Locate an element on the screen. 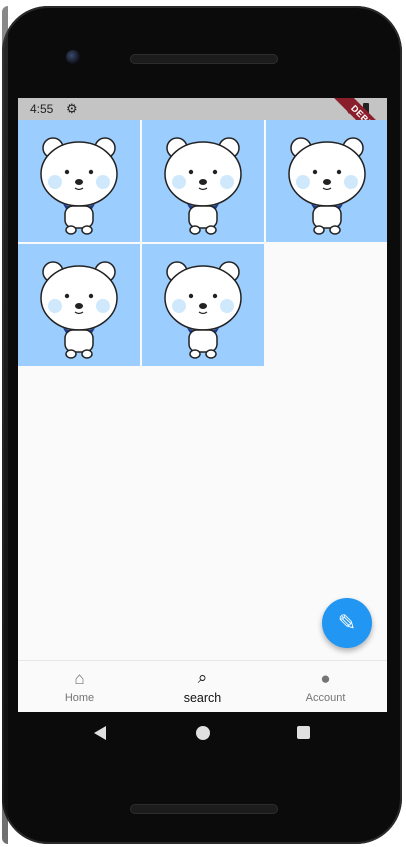 The width and height of the screenshot is (406, 847). pencil-icon: ✎ is located at coordinates (347, 622).